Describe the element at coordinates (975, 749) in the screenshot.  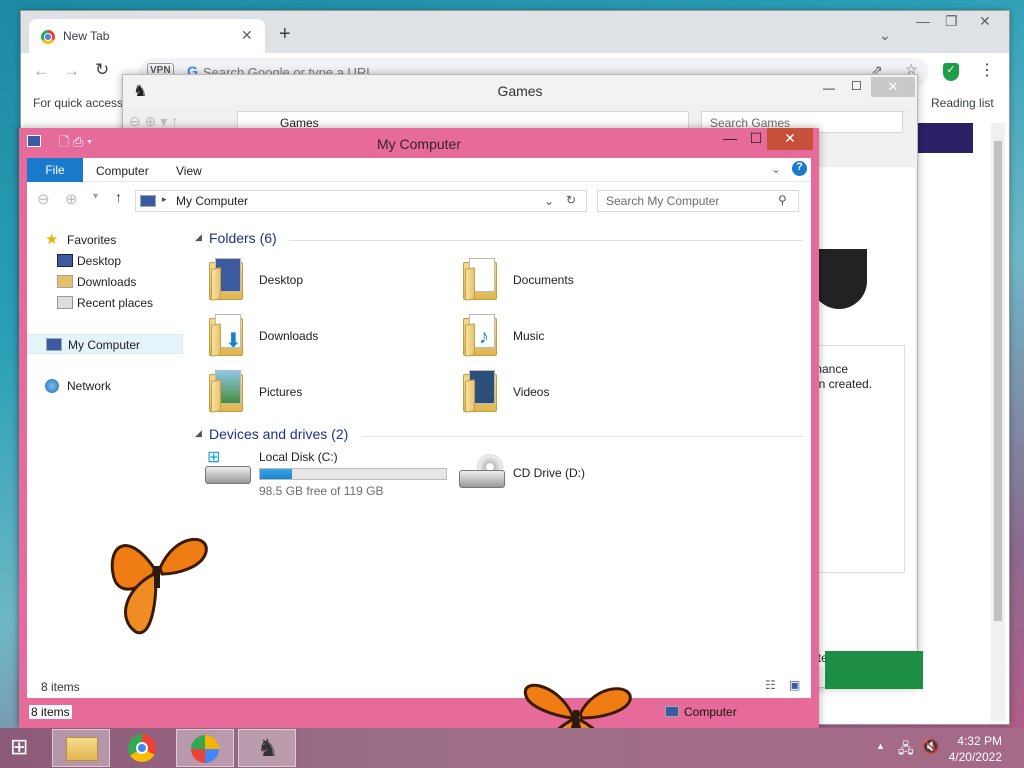
I see `taskbar-clock: 4:32 PM 4/20/2022` at that location.